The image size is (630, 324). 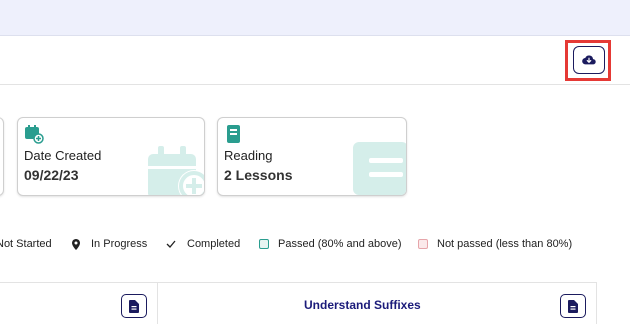 What do you see at coordinates (264, 244) in the screenshot?
I see `passed-swatch` at bounding box center [264, 244].